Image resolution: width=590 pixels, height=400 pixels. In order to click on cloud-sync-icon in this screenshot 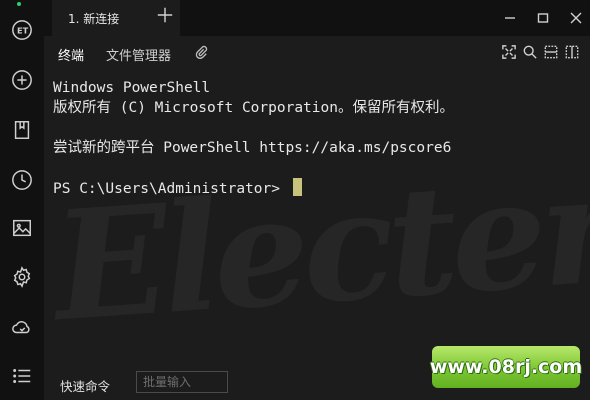, I will do `click(22, 327)`.